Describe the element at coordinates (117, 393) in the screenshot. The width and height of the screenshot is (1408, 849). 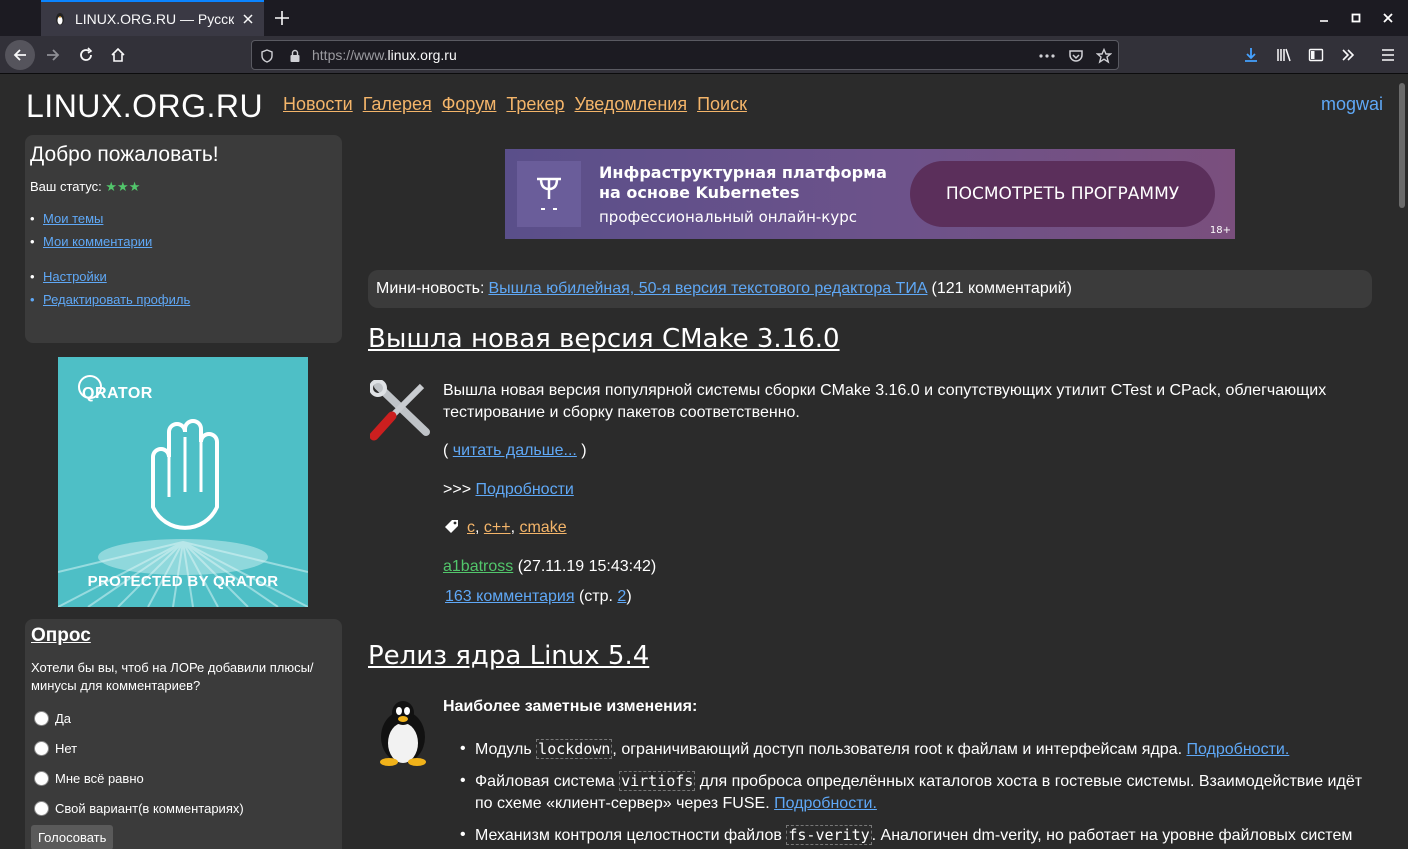
I see `qrator-brand: QRATOR` at that location.